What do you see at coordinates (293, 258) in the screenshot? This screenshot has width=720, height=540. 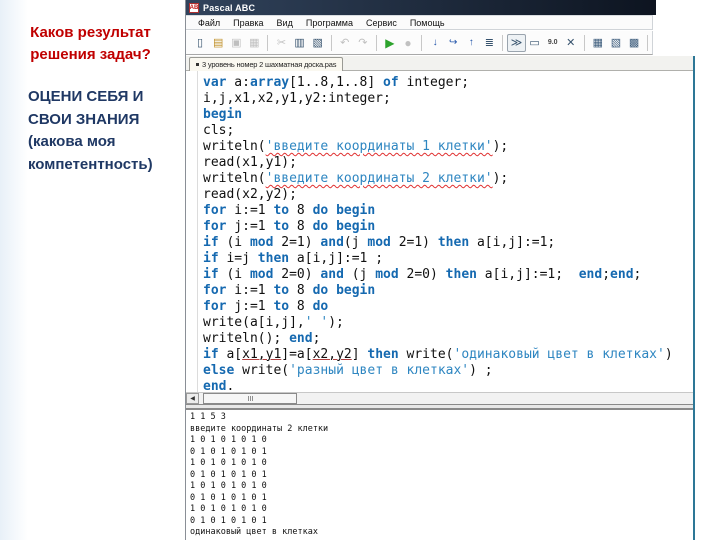 I see `code-line: if i=j then a[i,j]:=1 ;` at bounding box center [293, 258].